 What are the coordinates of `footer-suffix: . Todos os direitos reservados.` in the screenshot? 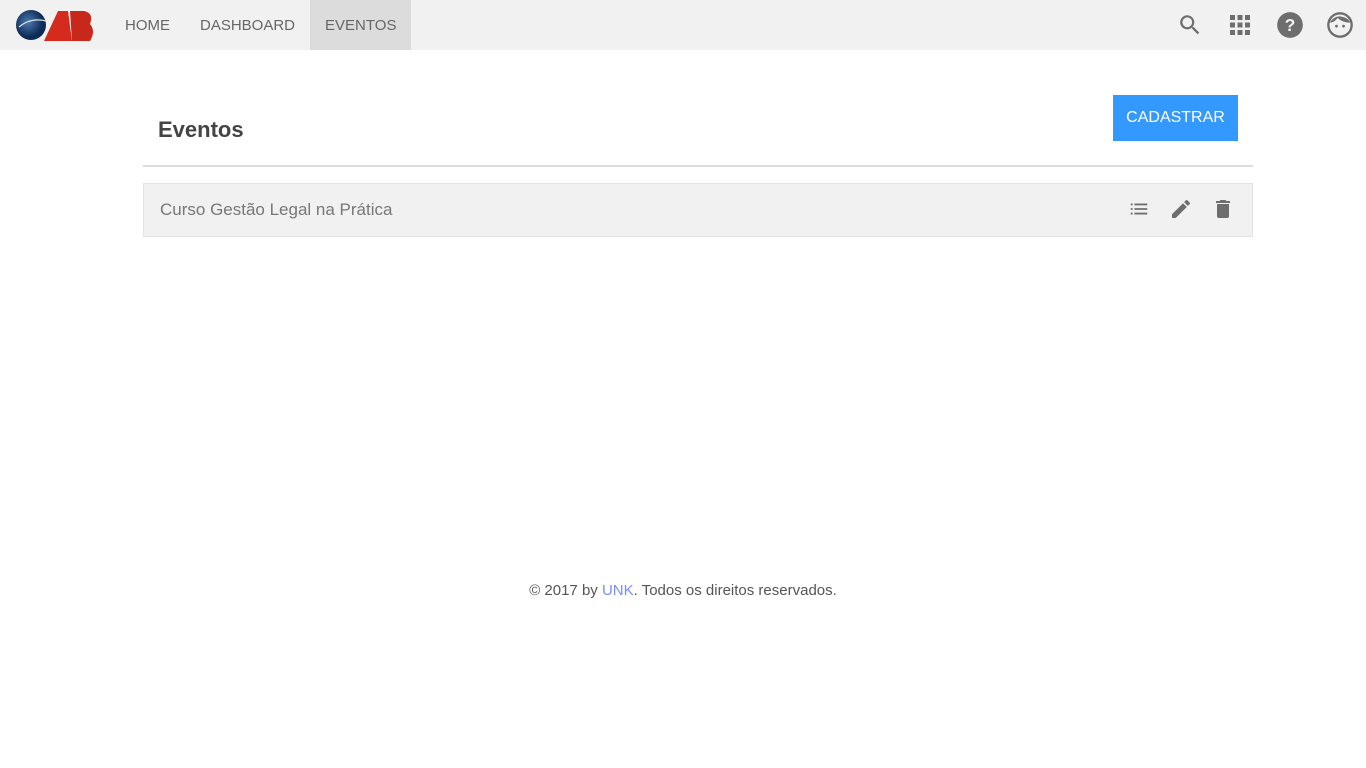 It's located at (735, 590).